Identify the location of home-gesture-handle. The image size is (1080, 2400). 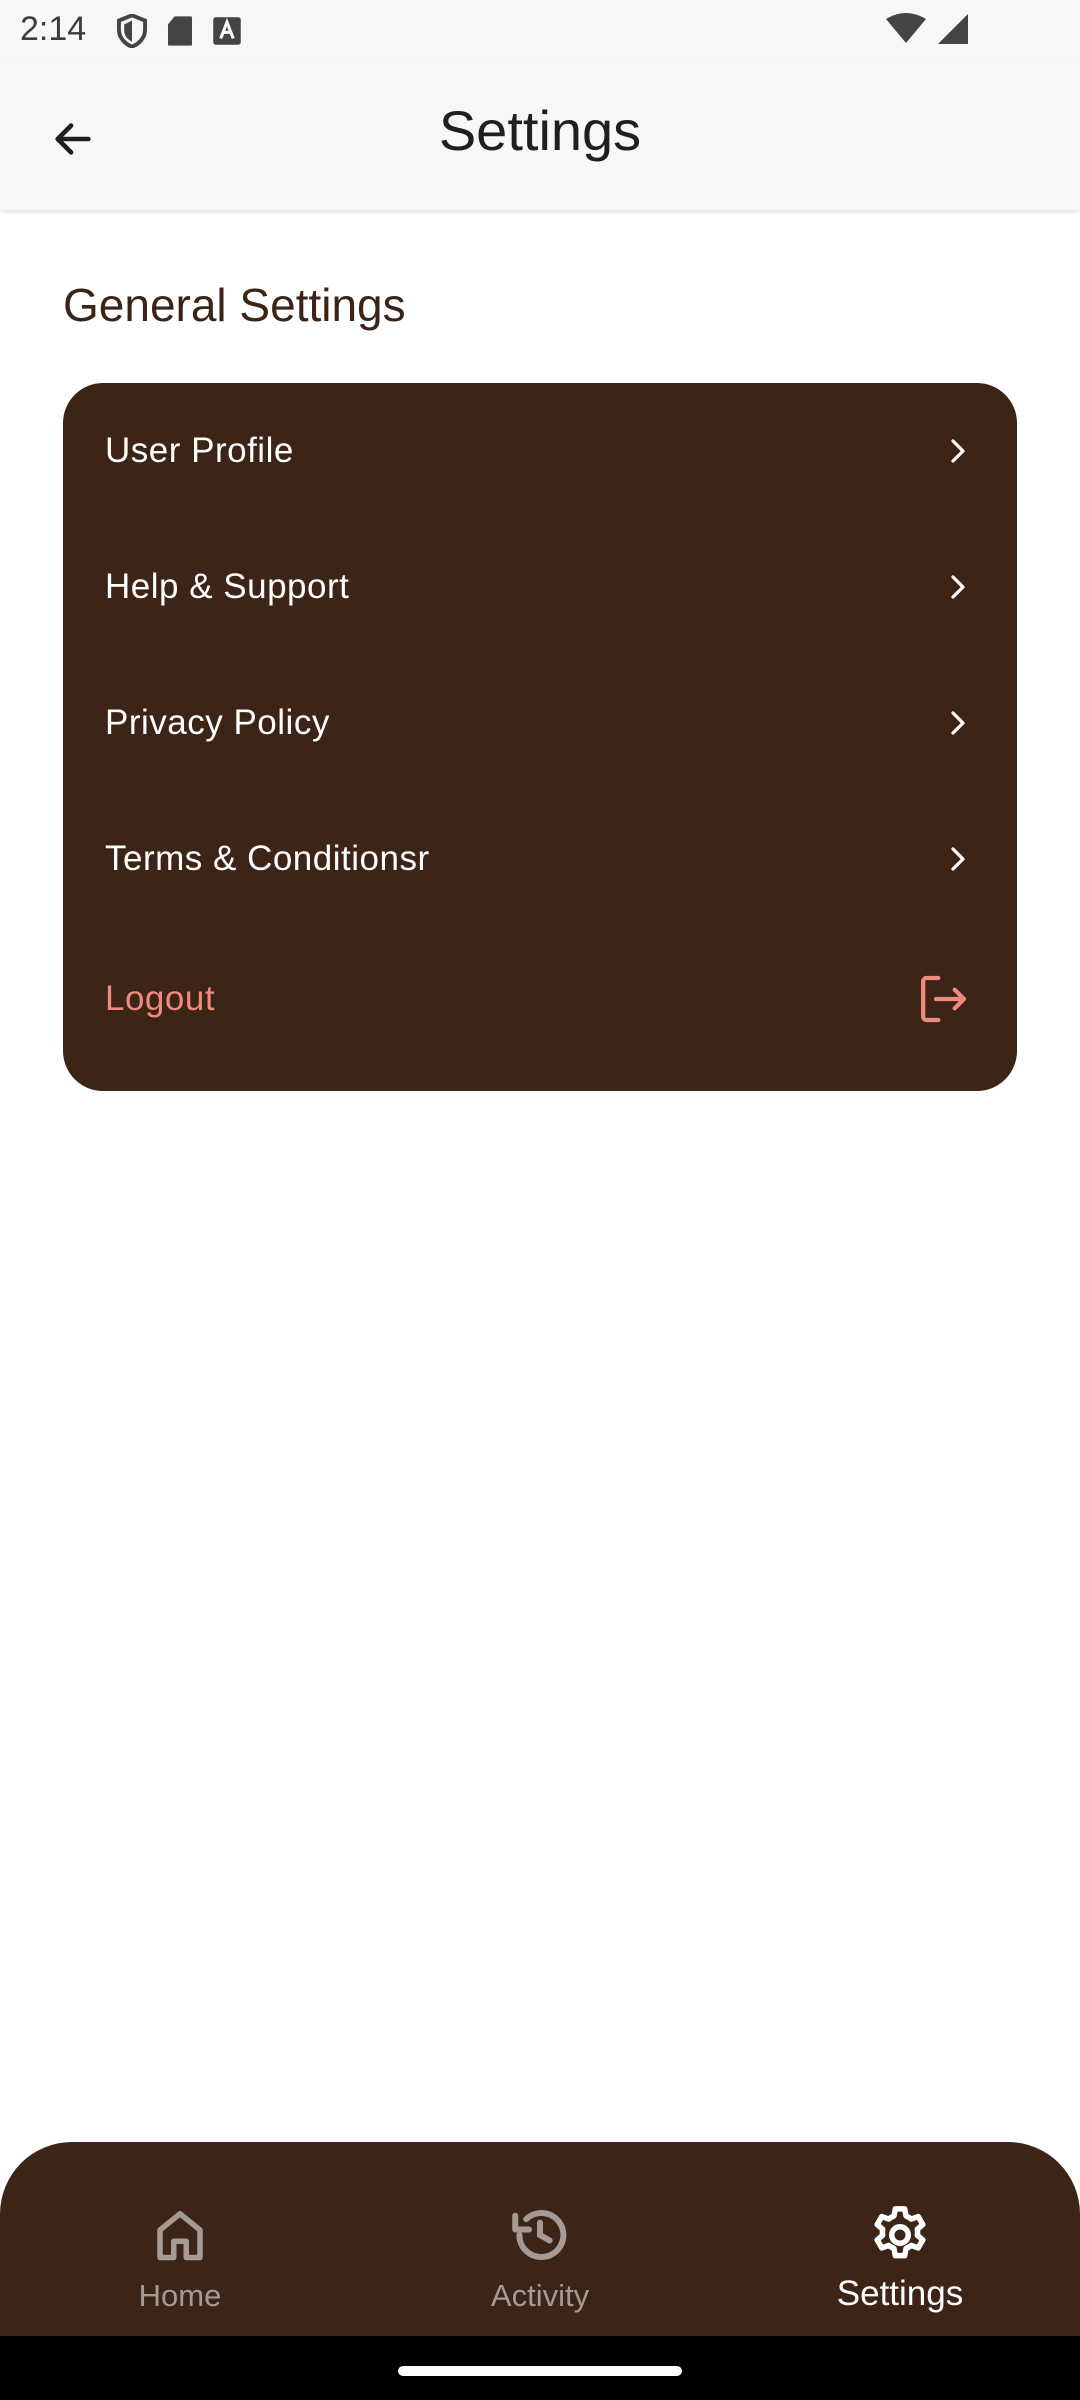
(540, 2371).